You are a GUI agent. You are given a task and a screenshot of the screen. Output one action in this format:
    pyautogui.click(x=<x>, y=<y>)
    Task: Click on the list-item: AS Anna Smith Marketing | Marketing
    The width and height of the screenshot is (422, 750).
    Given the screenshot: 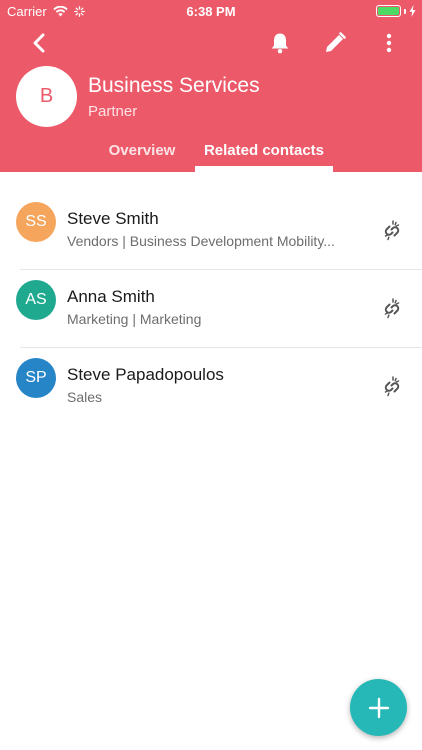 What is the action you would take?
    pyautogui.click(x=211, y=309)
    